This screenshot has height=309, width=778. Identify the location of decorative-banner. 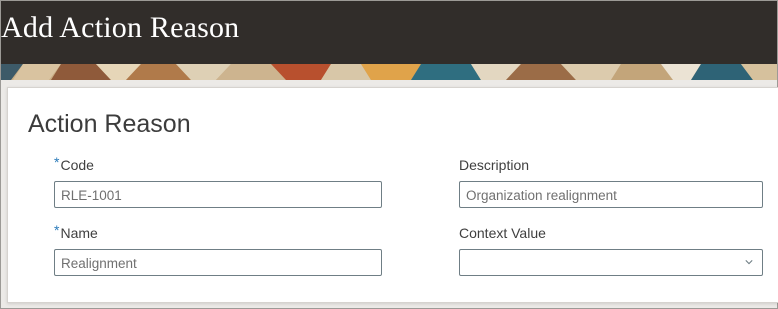
(389, 72).